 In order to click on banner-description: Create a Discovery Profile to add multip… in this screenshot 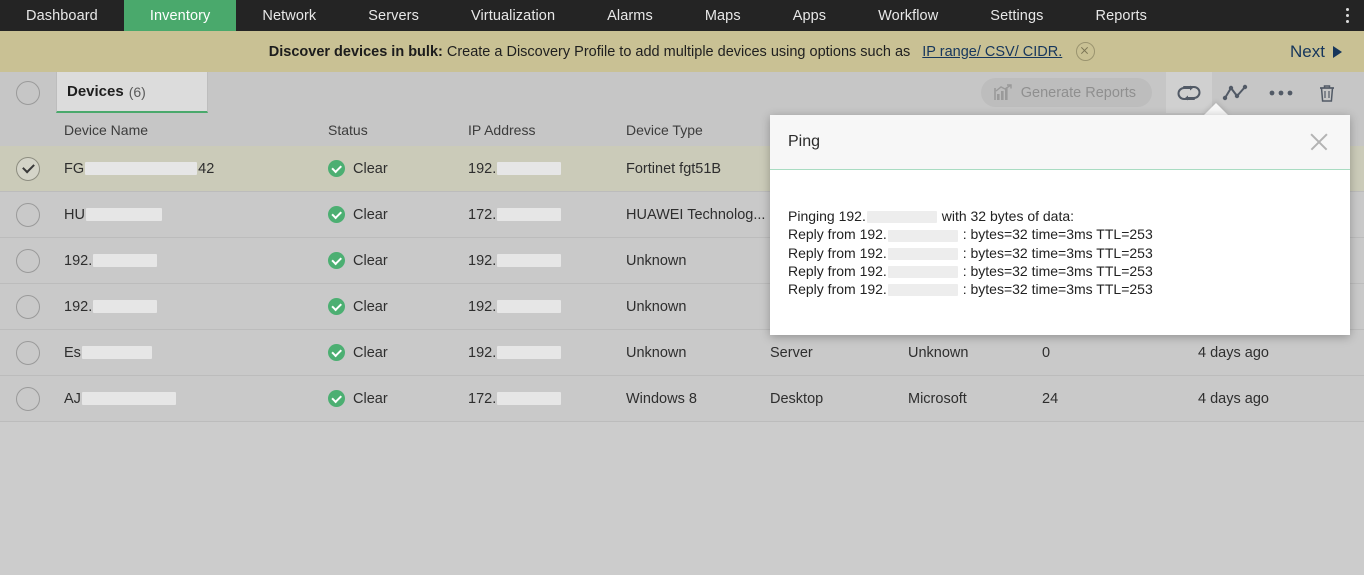, I will do `click(678, 51)`.